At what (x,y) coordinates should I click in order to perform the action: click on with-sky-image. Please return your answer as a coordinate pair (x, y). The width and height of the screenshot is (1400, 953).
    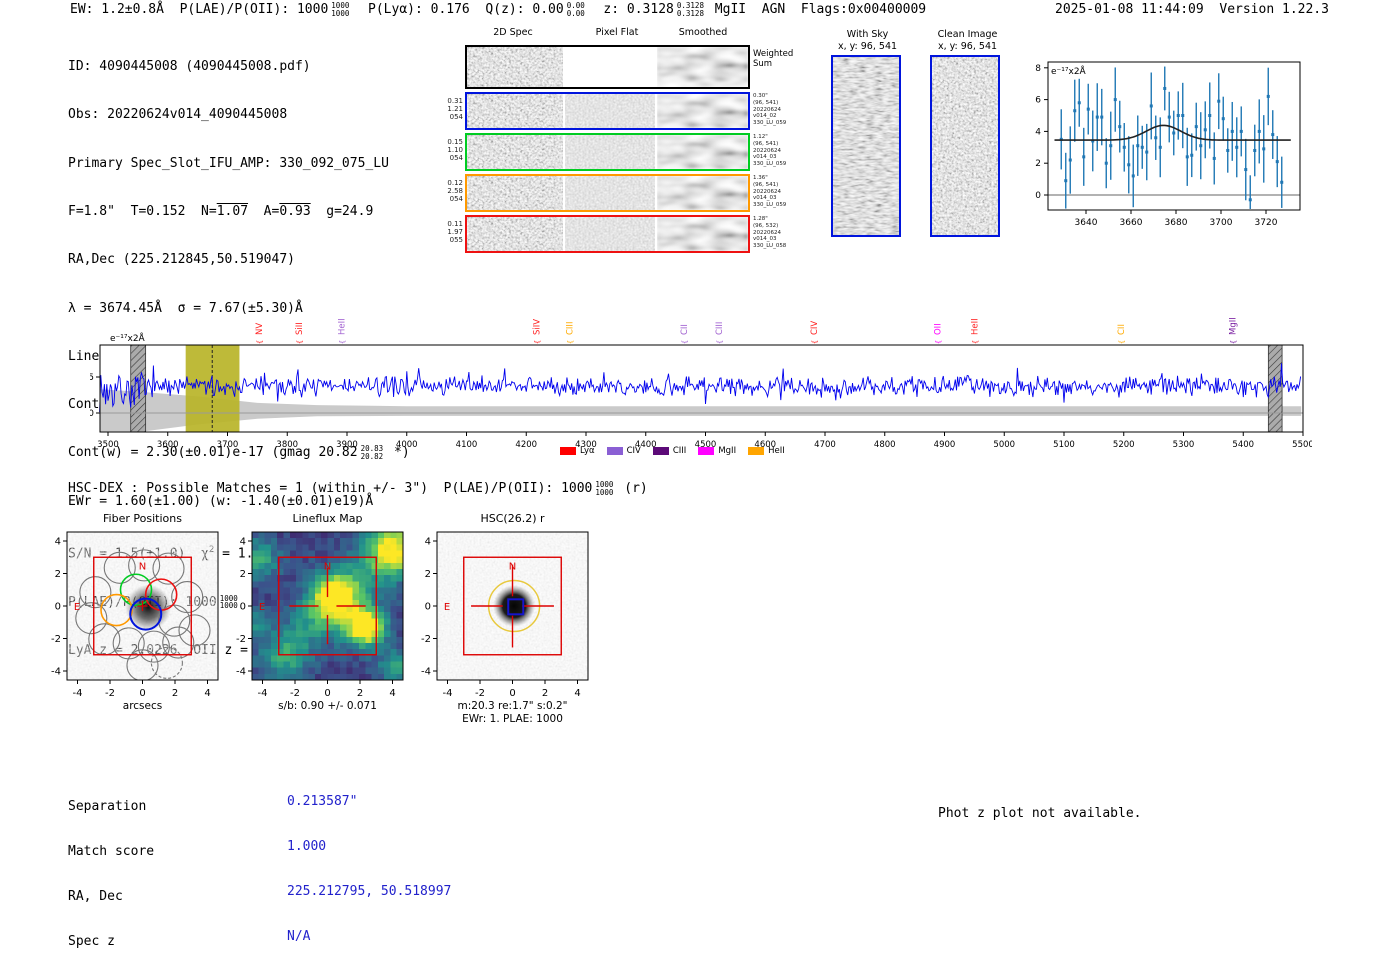
    Looking at the image, I should click on (866, 146).